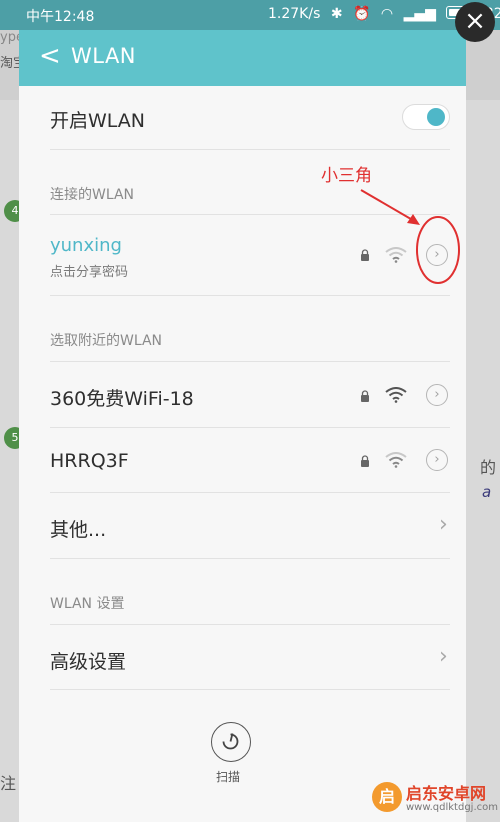 This screenshot has height=822, width=500. What do you see at coordinates (488, 467) in the screenshot?
I see `bg-right-text: 的` at bounding box center [488, 467].